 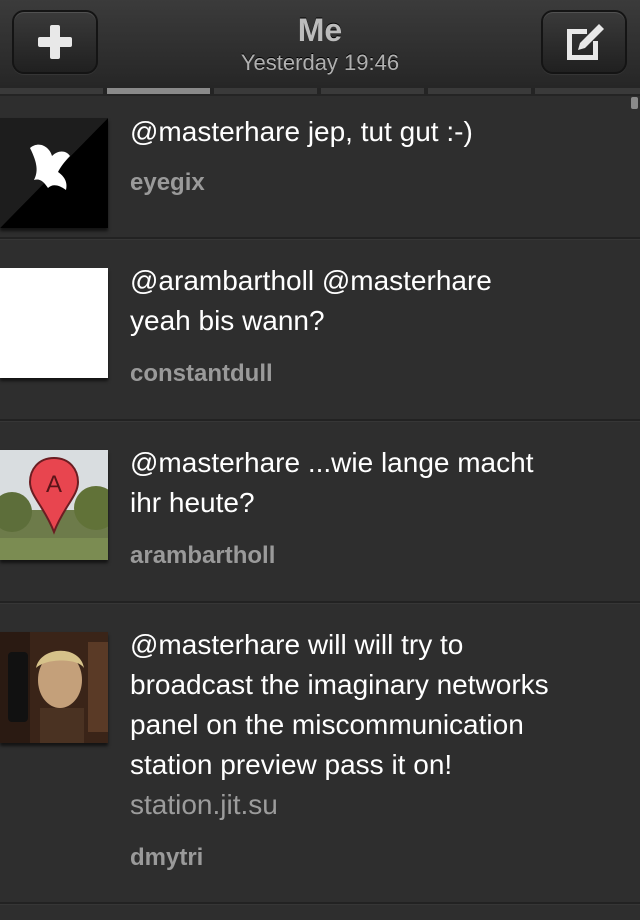 What do you see at coordinates (202, 556) in the screenshot?
I see `tweet-author: arambartholl` at bounding box center [202, 556].